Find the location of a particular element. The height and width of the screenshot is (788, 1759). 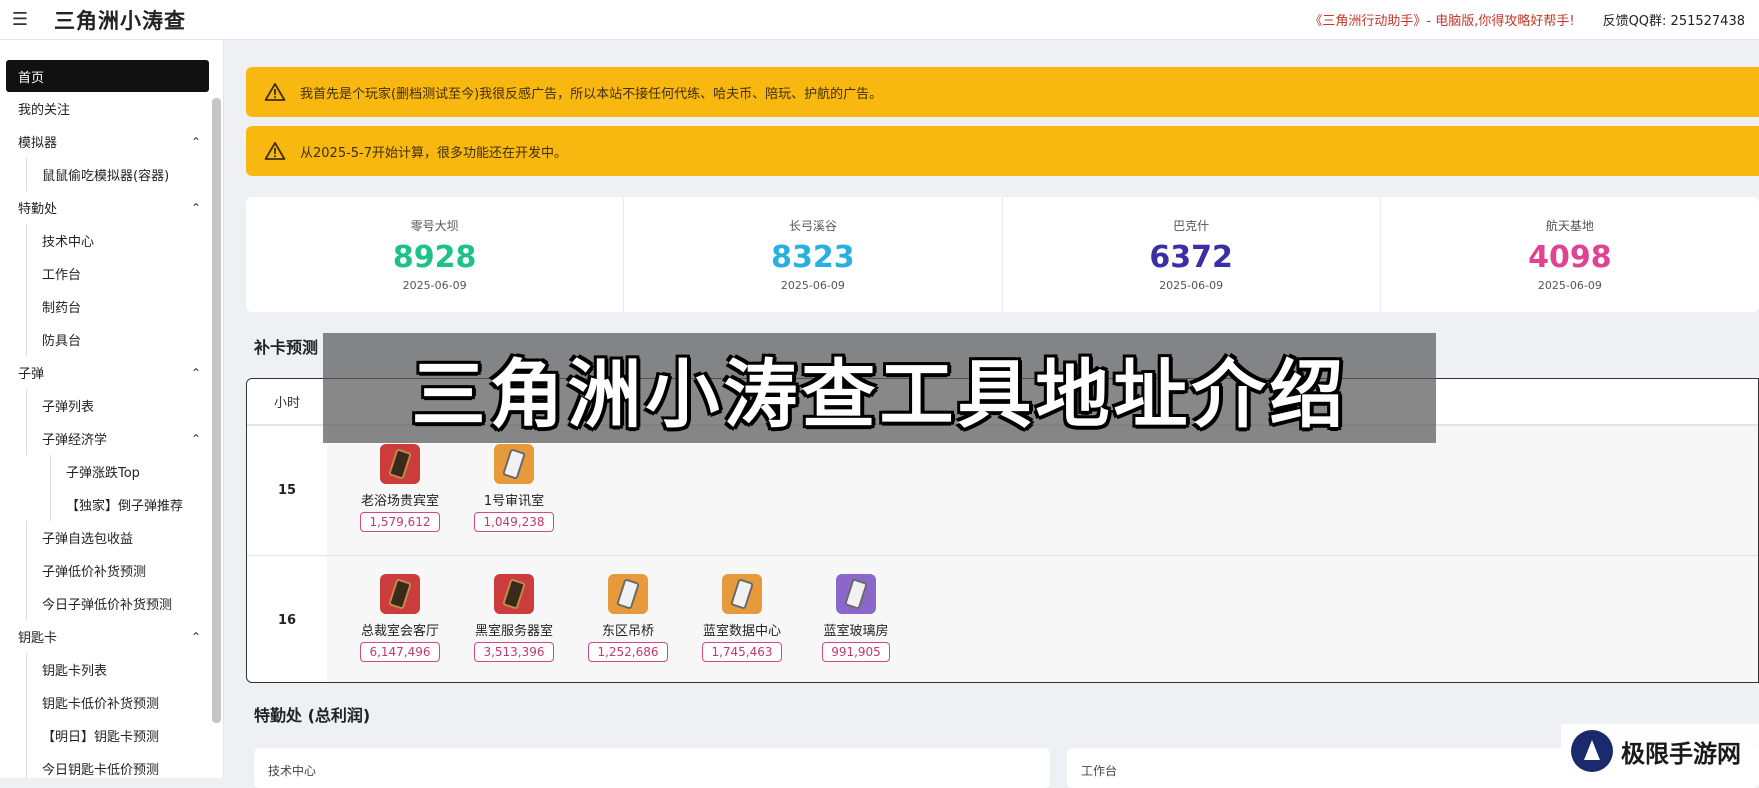

sidebar-item-armor-bench: 防具台 is located at coordinates (111, 339).